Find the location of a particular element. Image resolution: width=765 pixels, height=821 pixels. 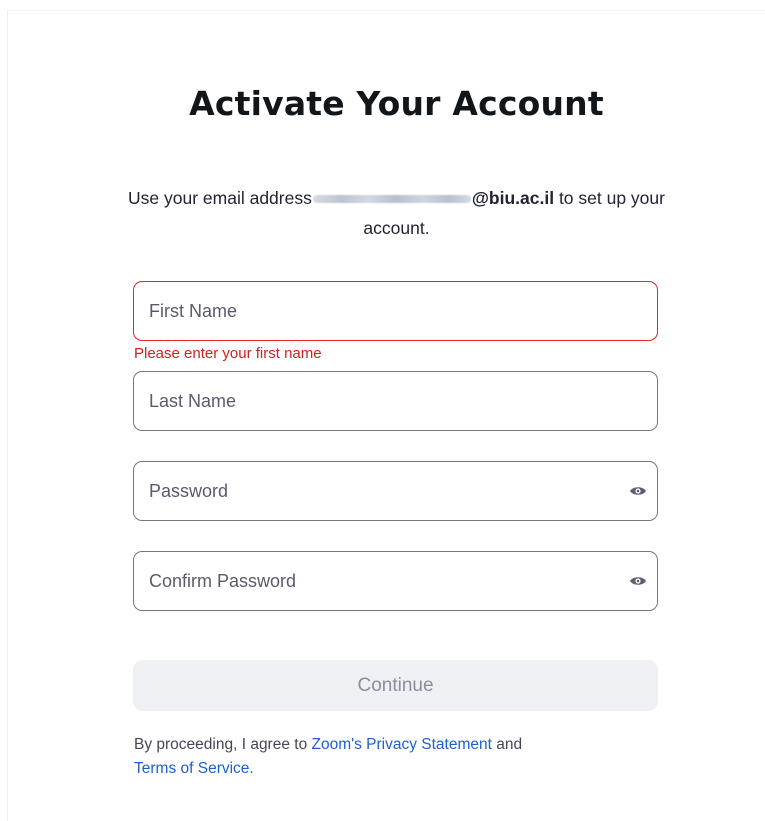

confirm-password-field is located at coordinates (395, 581).